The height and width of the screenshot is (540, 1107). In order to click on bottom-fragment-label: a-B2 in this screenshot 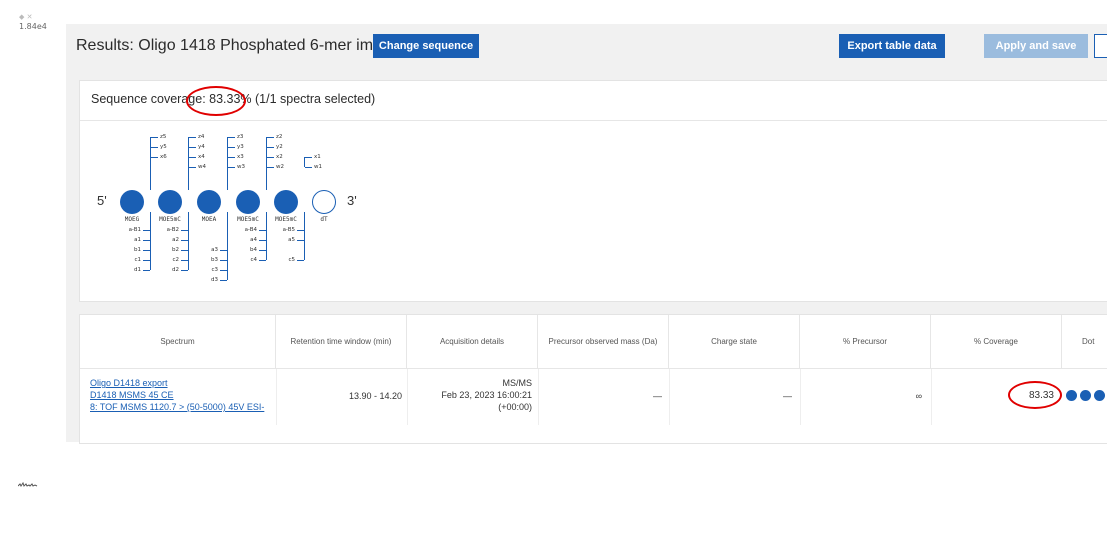, I will do `click(172, 230)`.